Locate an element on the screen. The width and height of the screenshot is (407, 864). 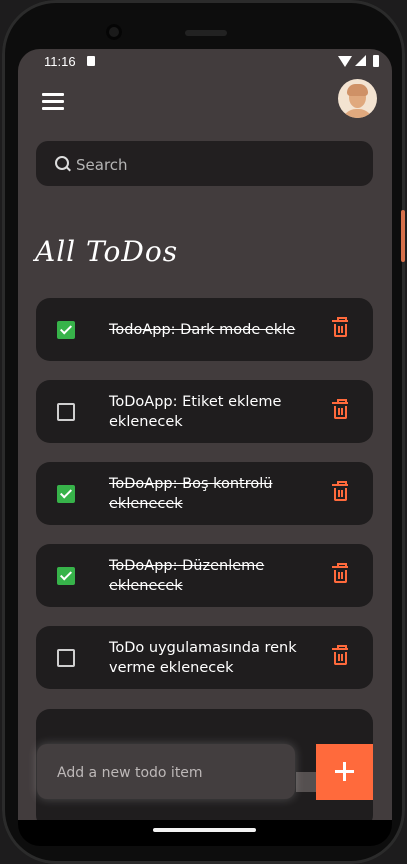
avatar is located at coordinates (357, 98).